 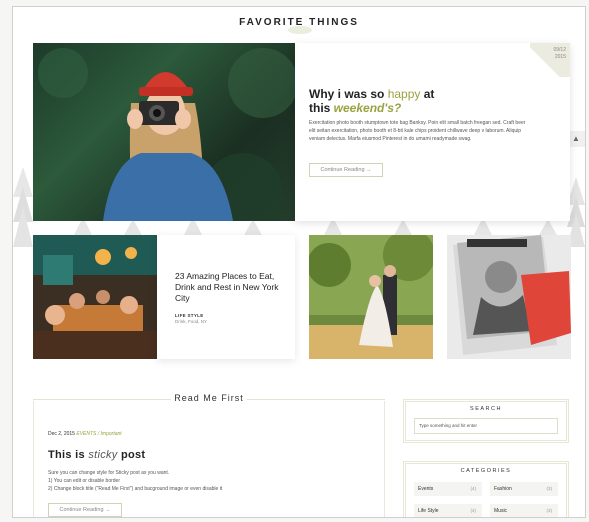 I want to click on category-item-music: Music (3), so click(x=524, y=510).